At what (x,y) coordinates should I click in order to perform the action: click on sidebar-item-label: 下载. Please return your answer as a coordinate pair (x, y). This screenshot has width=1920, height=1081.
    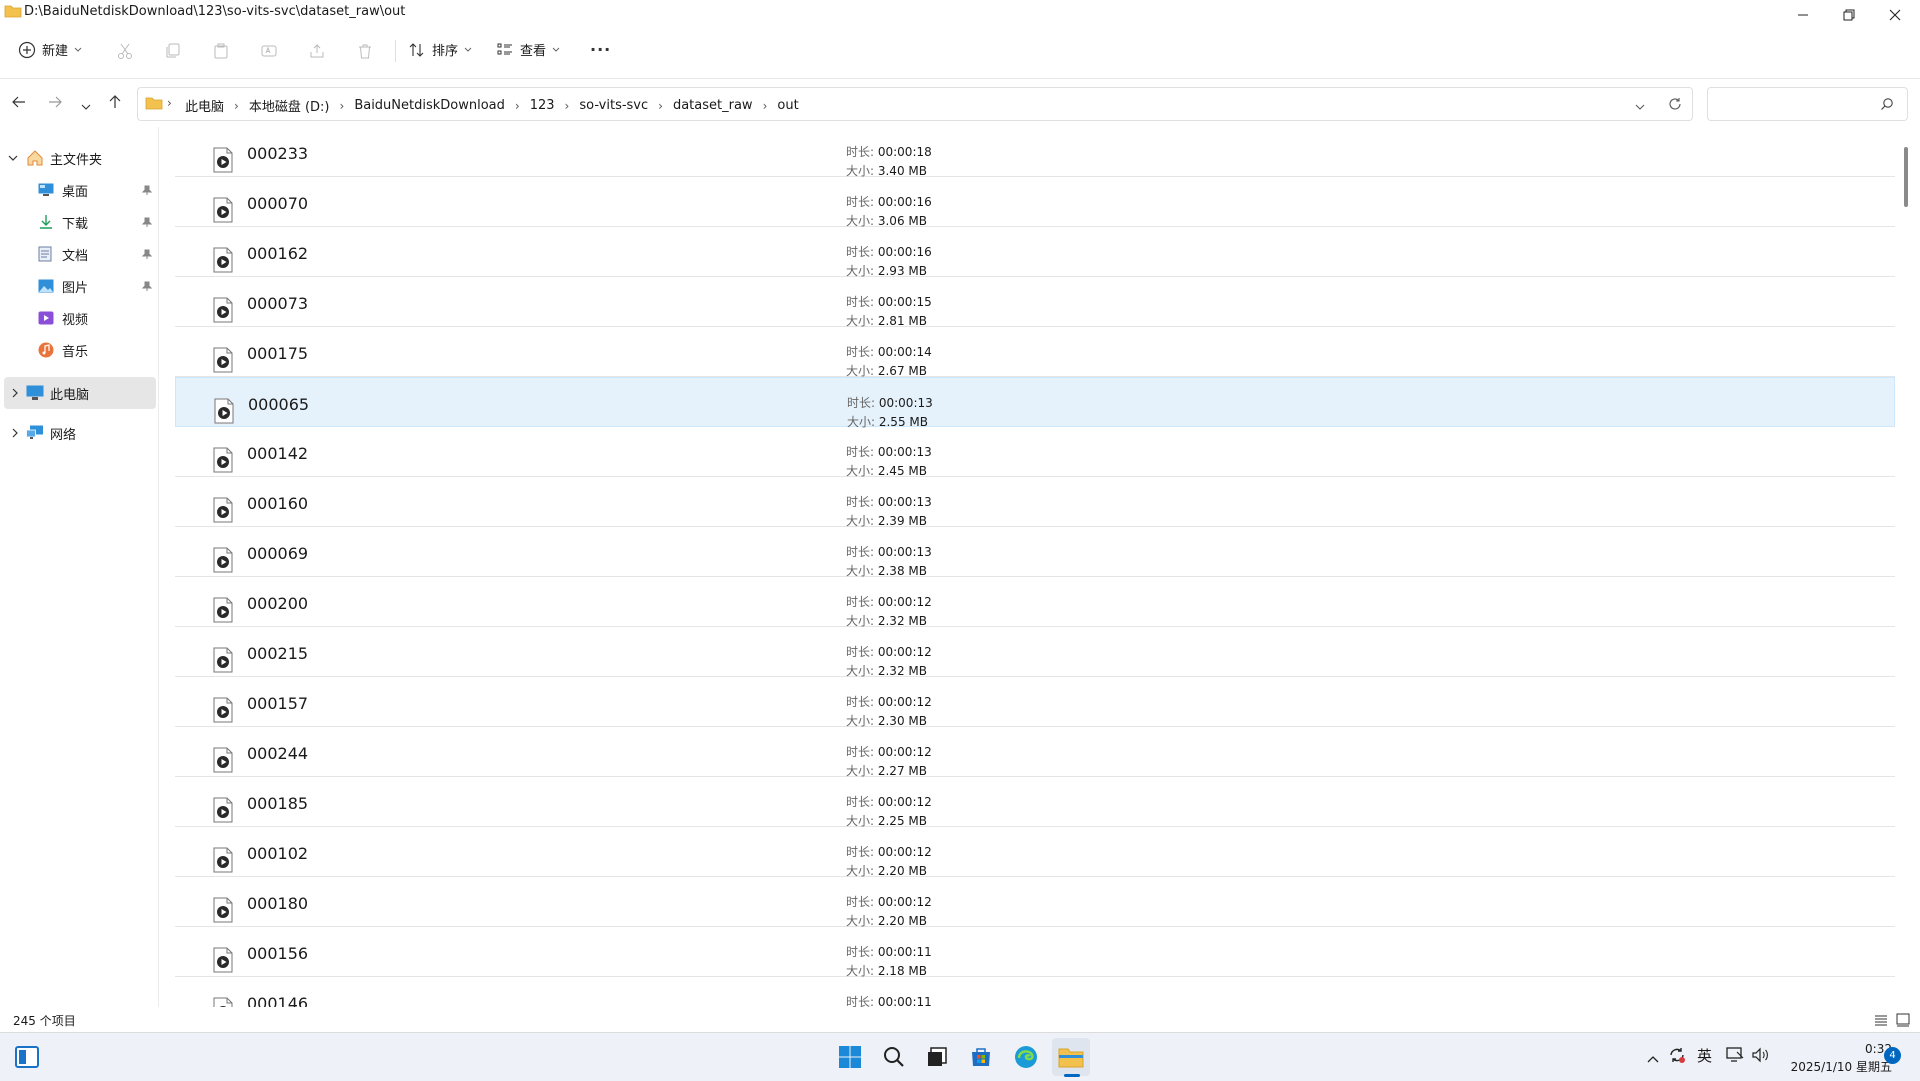
    Looking at the image, I should click on (75, 224).